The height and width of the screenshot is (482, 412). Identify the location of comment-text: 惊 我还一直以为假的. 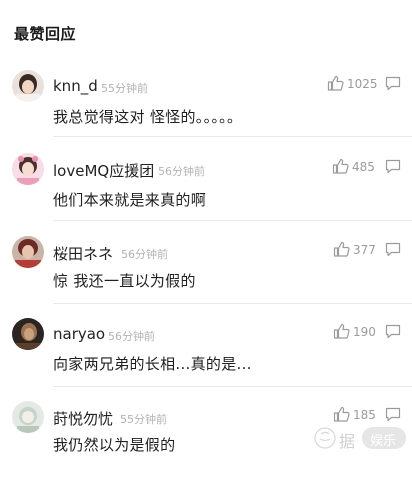
(124, 281).